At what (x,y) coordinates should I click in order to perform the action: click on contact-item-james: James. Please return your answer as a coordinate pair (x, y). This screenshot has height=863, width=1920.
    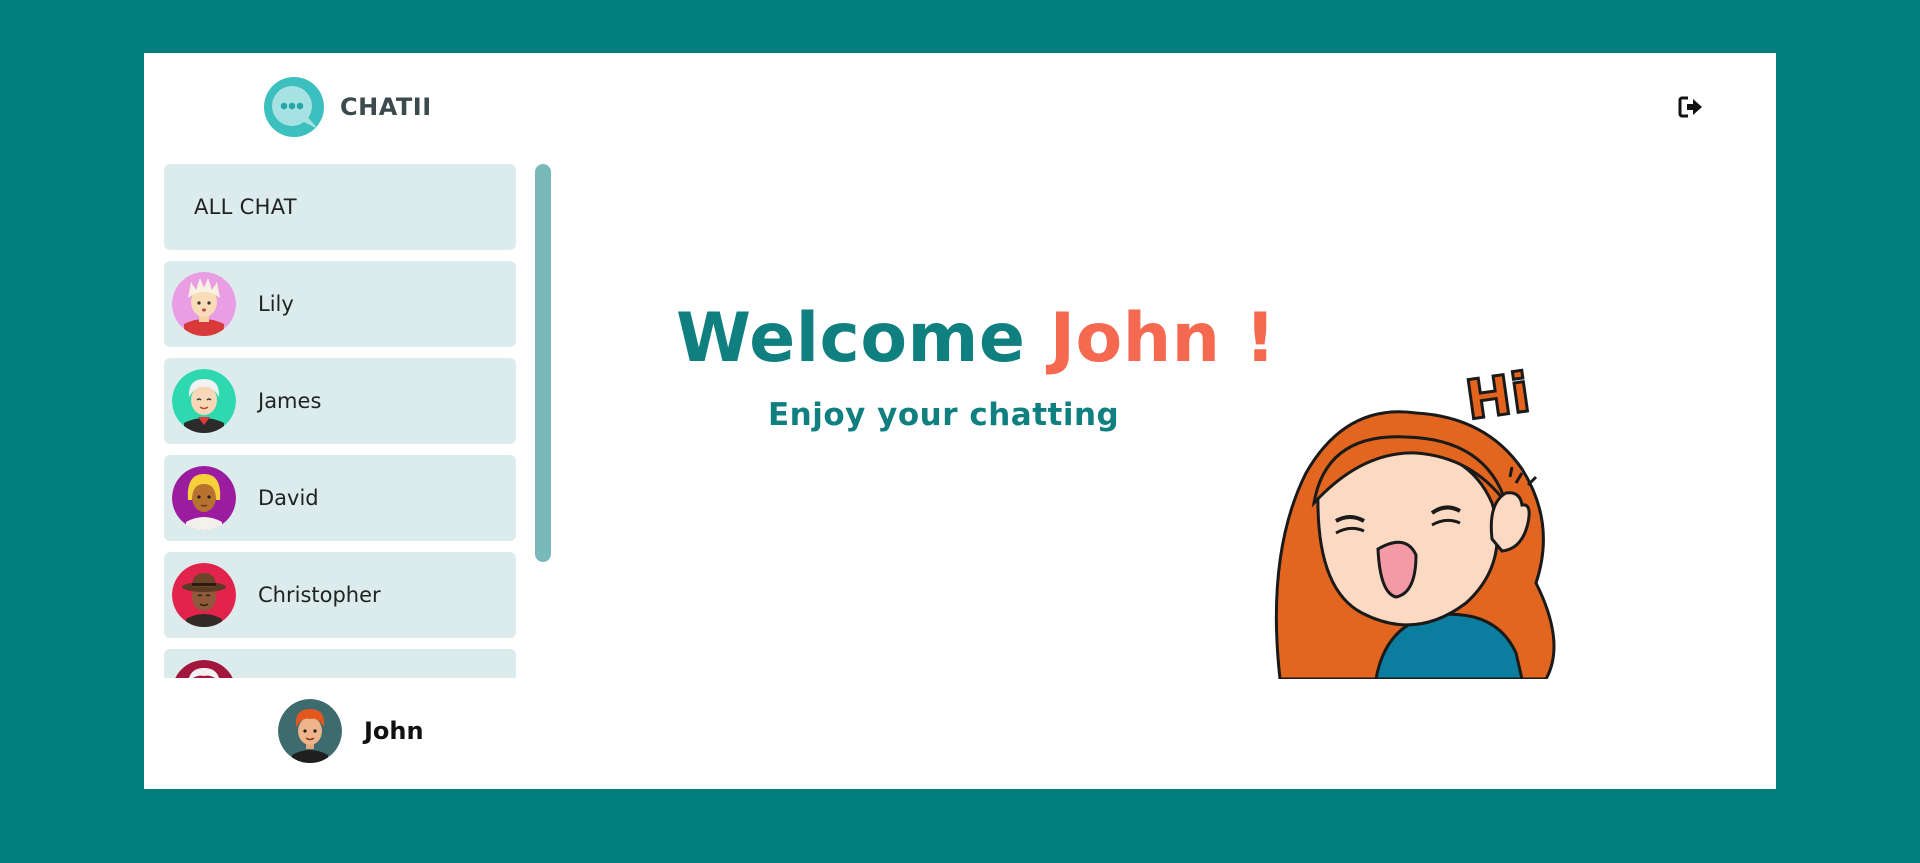
    Looking at the image, I should click on (340, 401).